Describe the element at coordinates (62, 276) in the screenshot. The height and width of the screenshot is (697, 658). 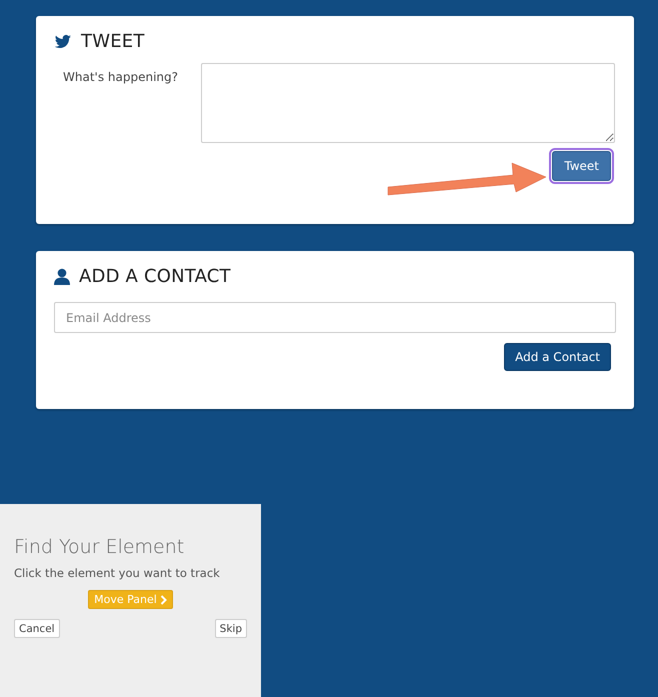
I see `person-icon` at that location.